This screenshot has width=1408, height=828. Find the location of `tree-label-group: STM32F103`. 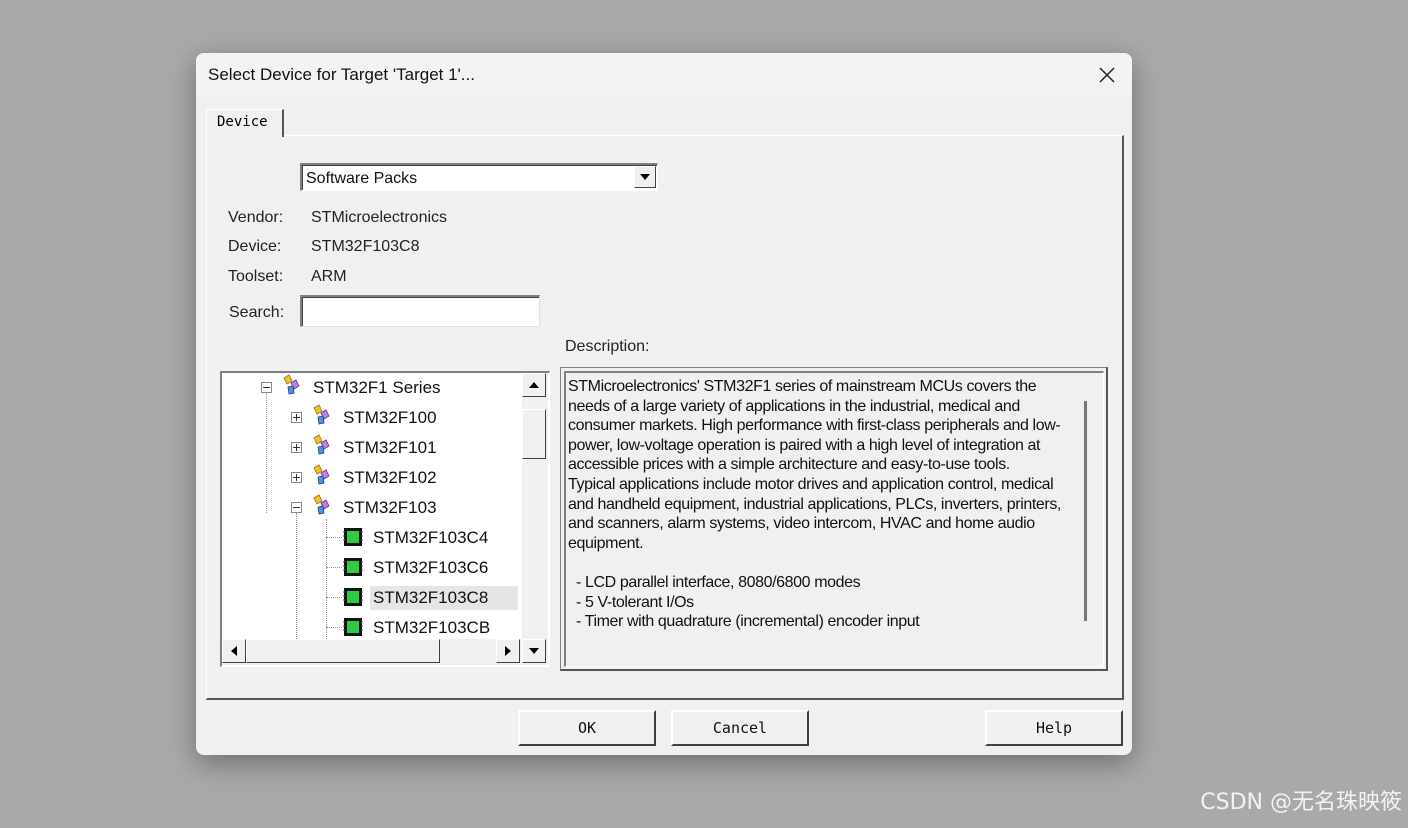

tree-label-group: STM32F103 is located at coordinates (390, 507).